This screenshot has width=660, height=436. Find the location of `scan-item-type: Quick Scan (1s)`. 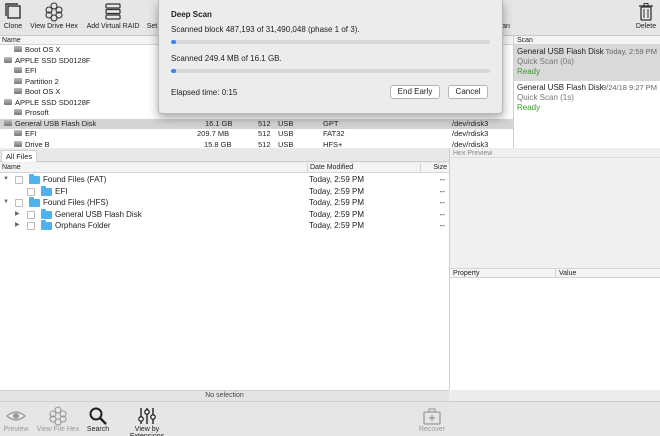

scan-item-type: Quick Scan (1s) is located at coordinates (545, 97).